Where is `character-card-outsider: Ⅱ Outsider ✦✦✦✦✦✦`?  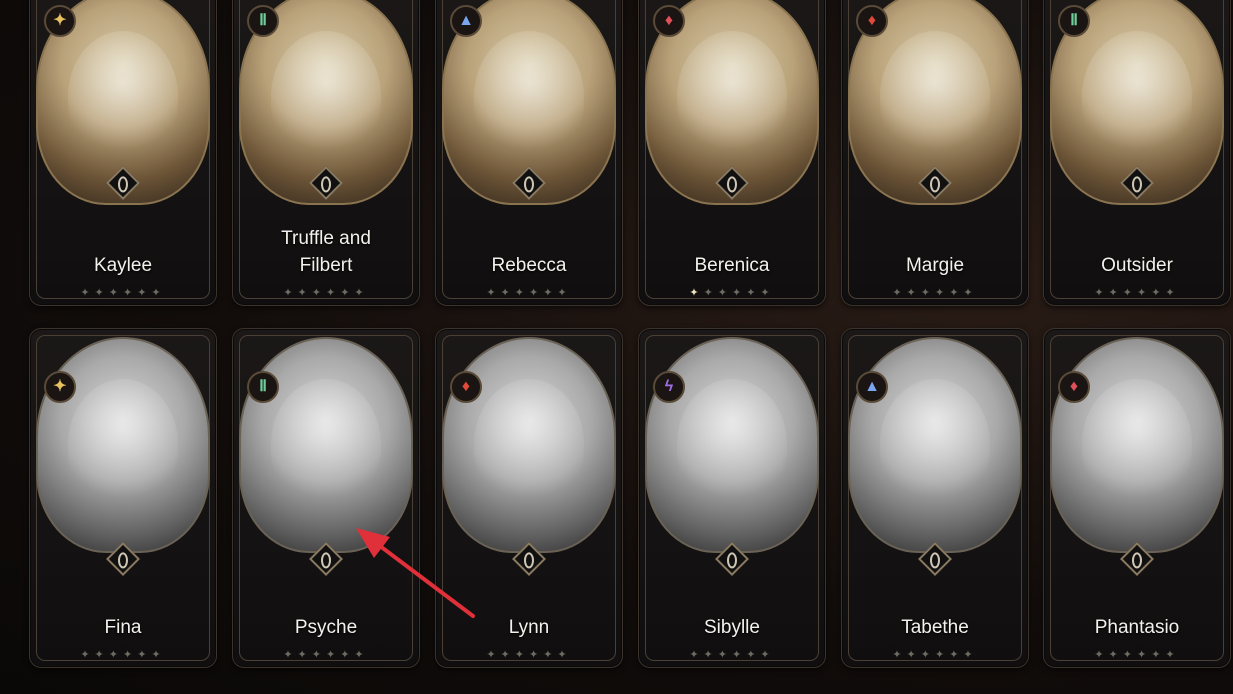 character-card-outsider: Ⅱ Outsider ✦✦✦✦✦✦ is located at coordinates (1137, 153).